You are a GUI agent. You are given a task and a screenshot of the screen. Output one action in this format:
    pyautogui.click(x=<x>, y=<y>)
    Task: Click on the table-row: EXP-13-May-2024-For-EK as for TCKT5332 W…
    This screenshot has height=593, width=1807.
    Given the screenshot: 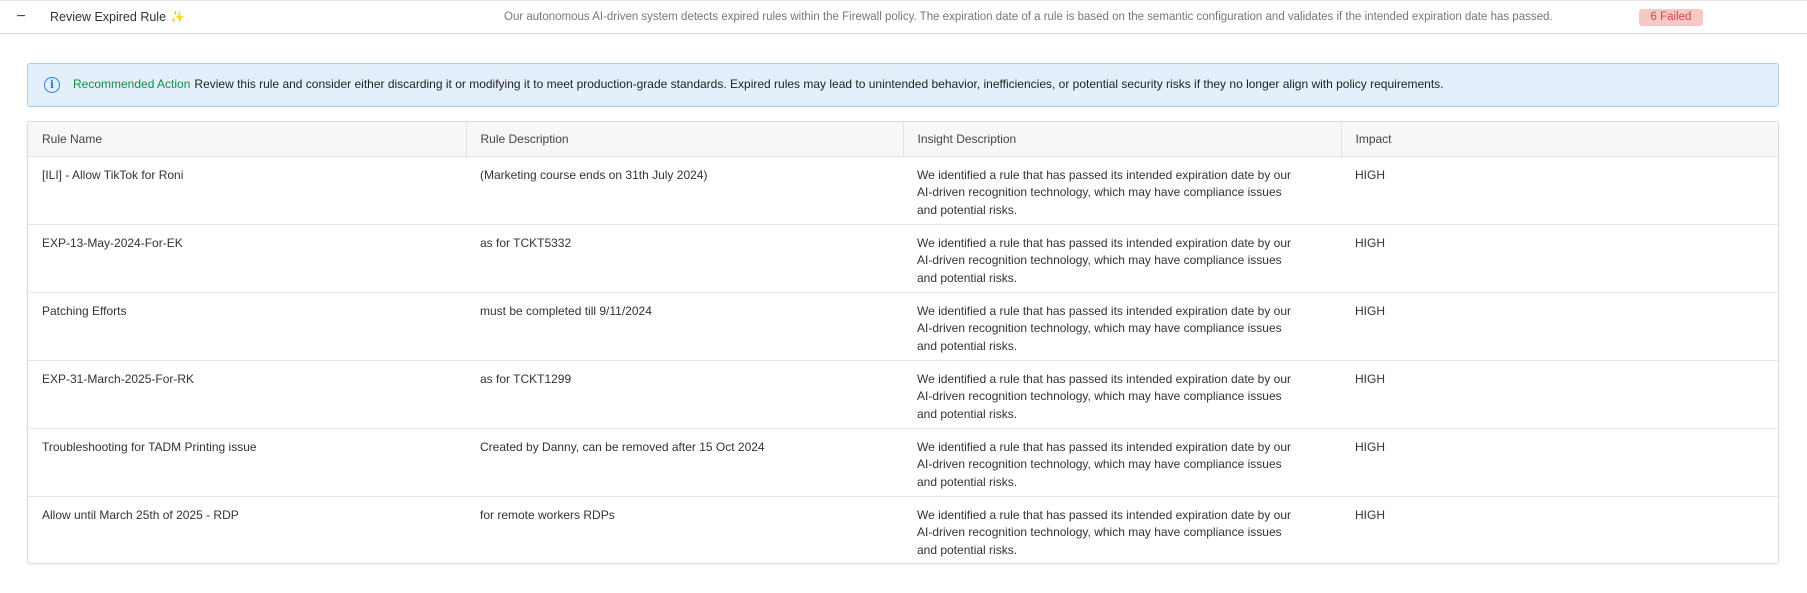 What is the action you would take?
    pyautogui.click(x=903, y=258)
    